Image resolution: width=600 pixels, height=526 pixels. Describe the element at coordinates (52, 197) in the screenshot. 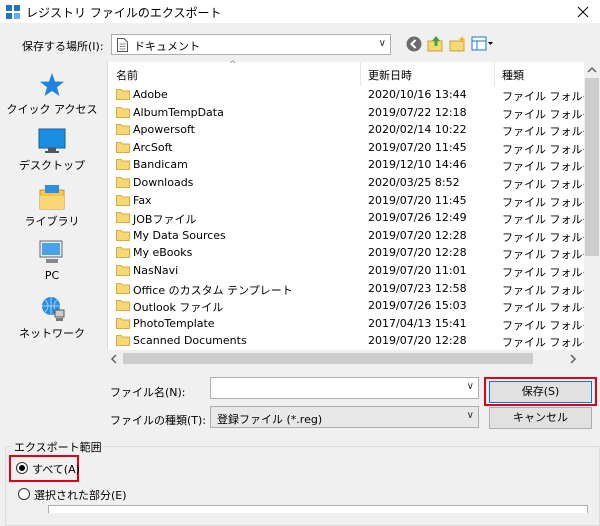

I see `libraries-icon` at that location.